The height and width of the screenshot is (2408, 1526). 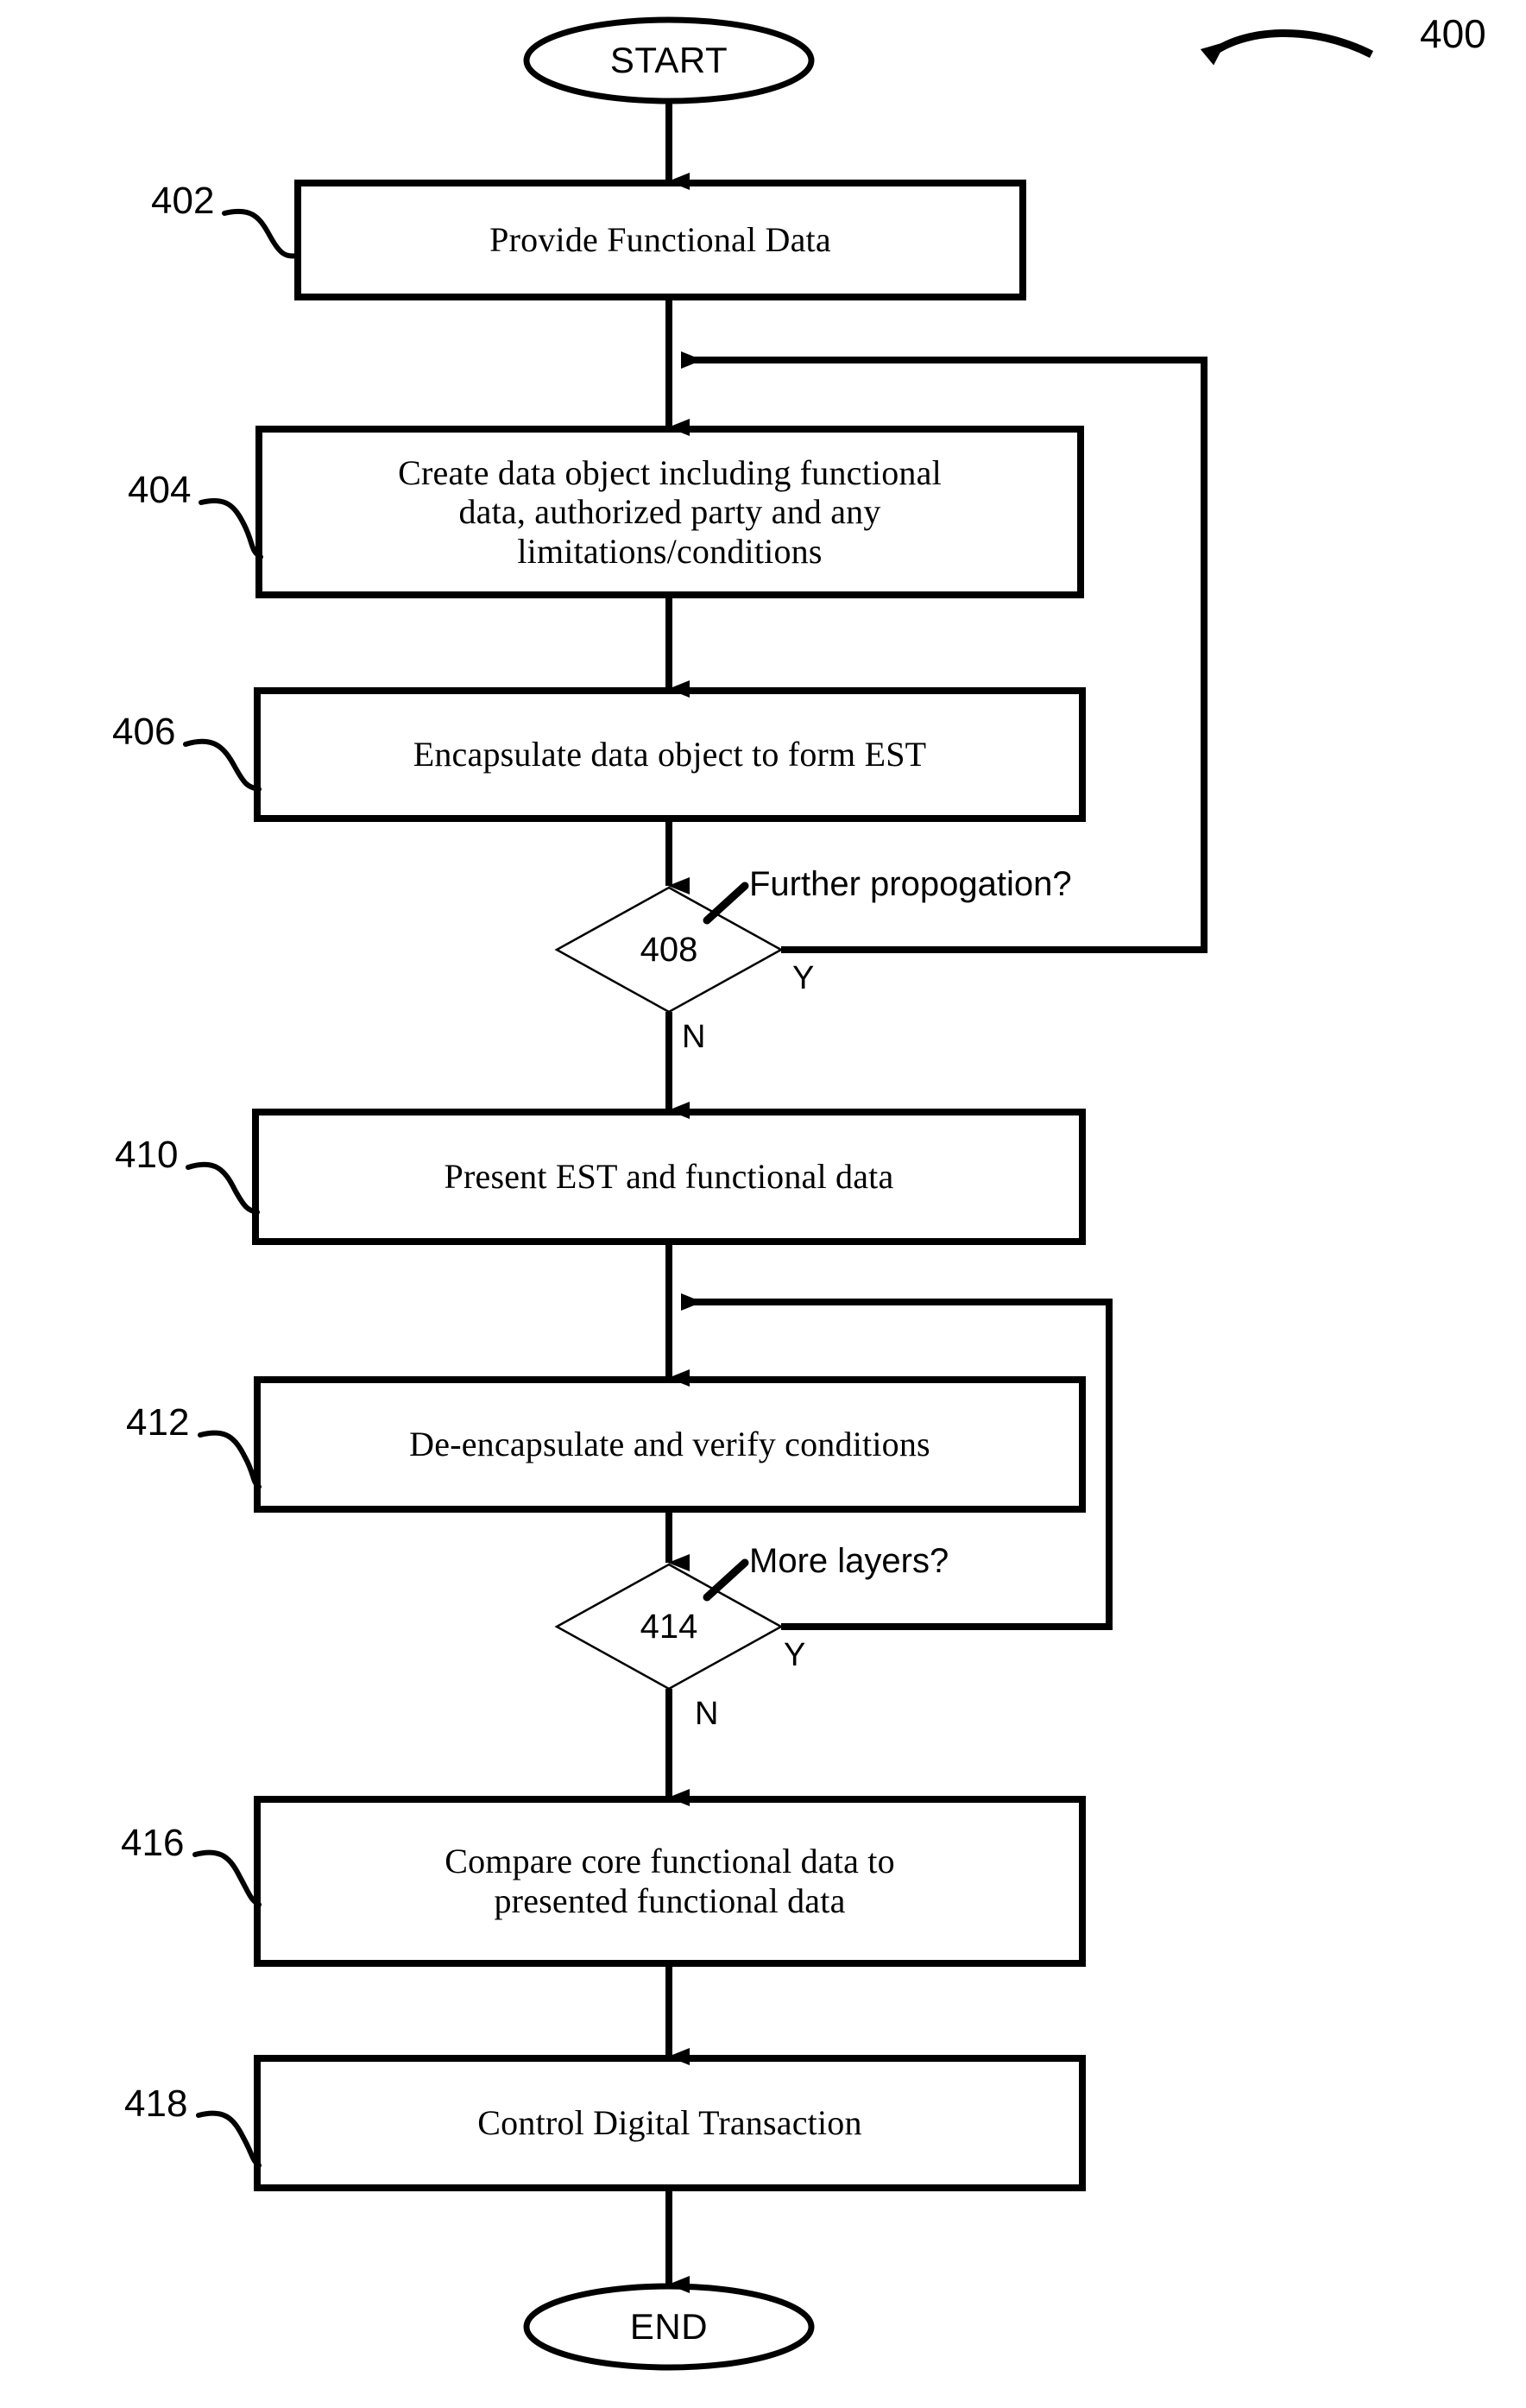 I want to click on step-410-shape, so click(x=669, y=1177).